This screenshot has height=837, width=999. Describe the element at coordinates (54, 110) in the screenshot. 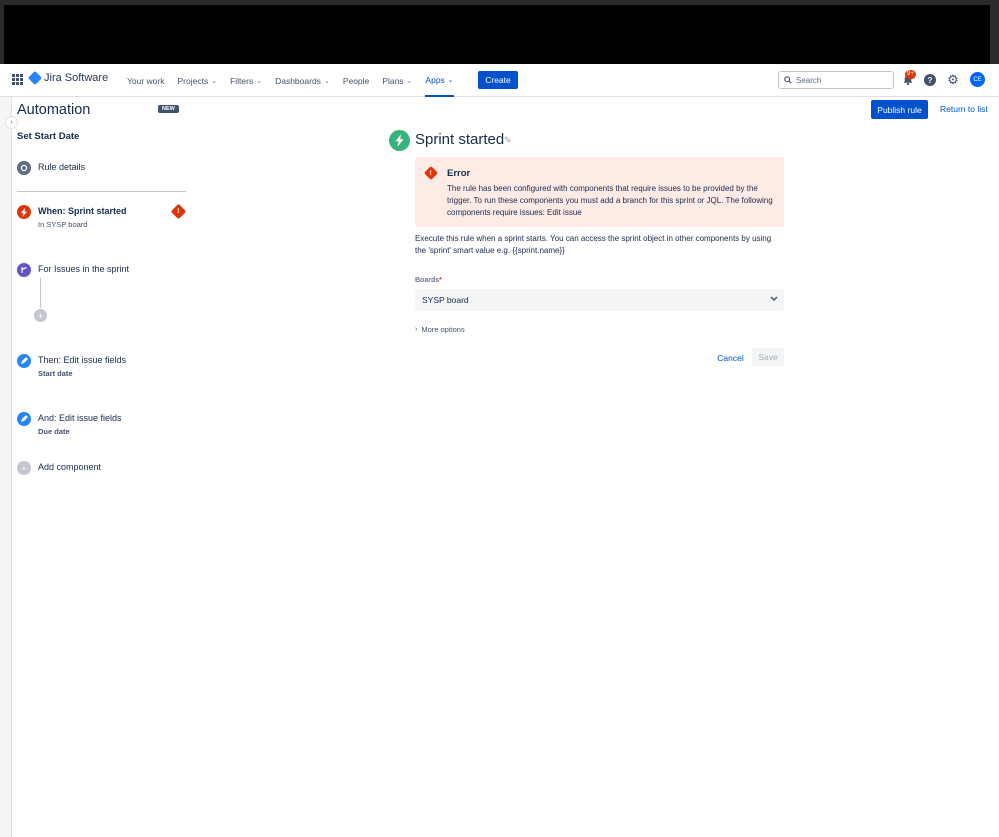

I see `sidebar-title: Automation` at that location.